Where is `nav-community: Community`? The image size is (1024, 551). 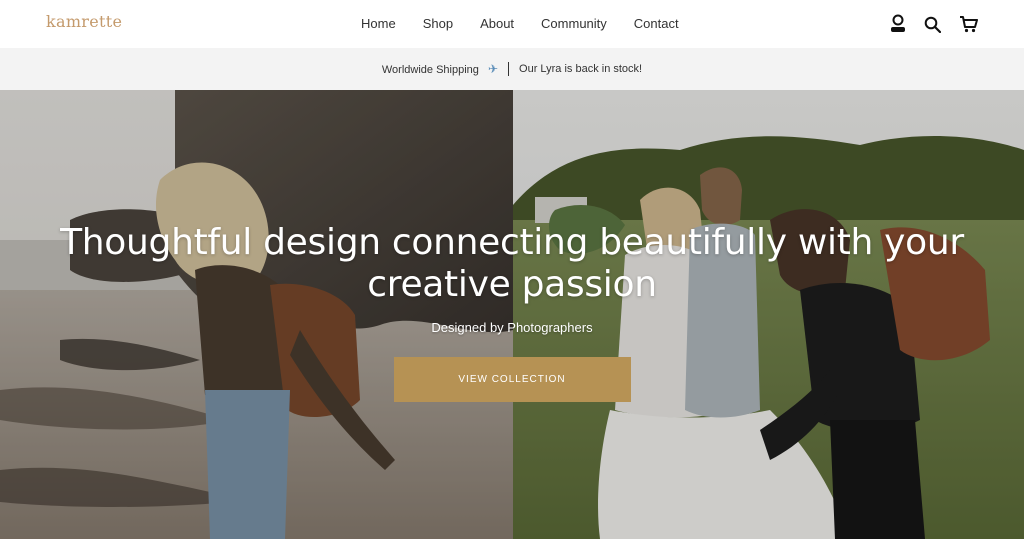 nav-community: Community is located at coordinates (574, 23).